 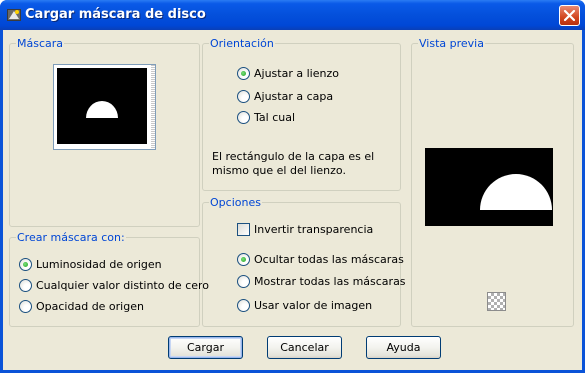 I want to click on radio-label: Opacidad de origen, so click(x=90, y=306).